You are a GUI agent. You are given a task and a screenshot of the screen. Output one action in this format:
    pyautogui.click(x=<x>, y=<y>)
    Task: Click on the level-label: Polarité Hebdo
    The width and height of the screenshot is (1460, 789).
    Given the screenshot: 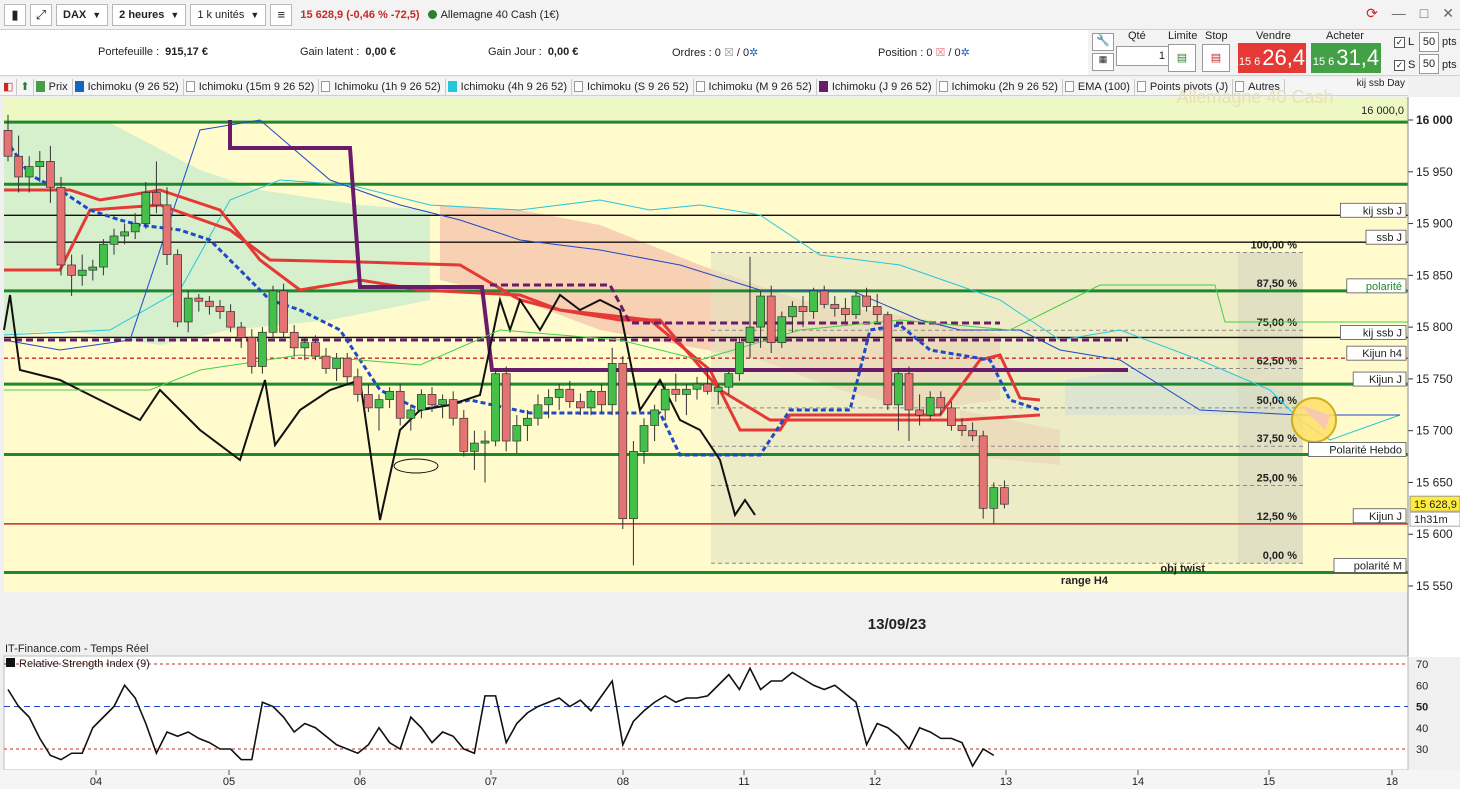 What is the action you would take?
    pyautogui.click(x=1365, y=450)
    